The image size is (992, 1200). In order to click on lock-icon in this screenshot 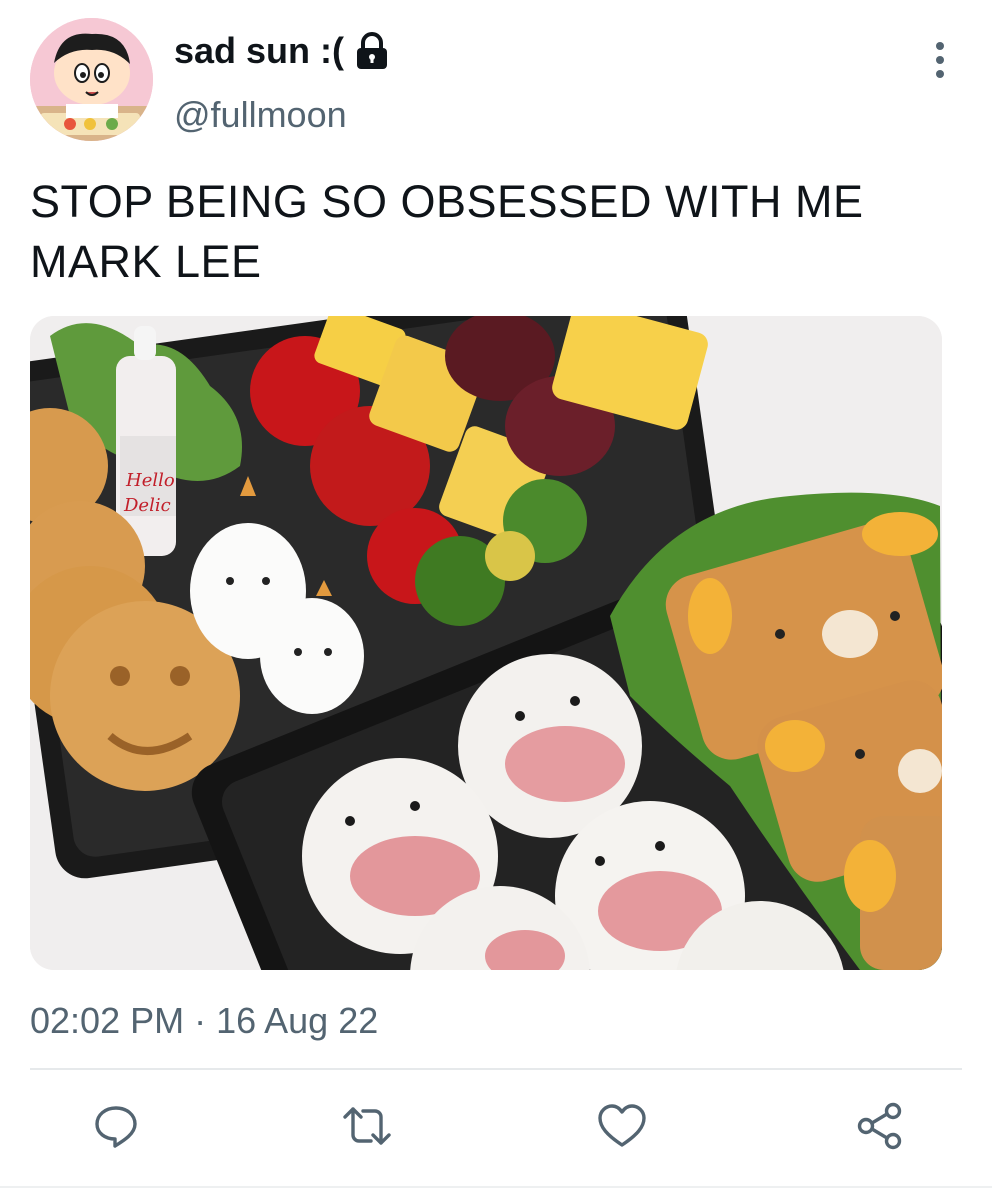, I will do `click(372, 51)`.